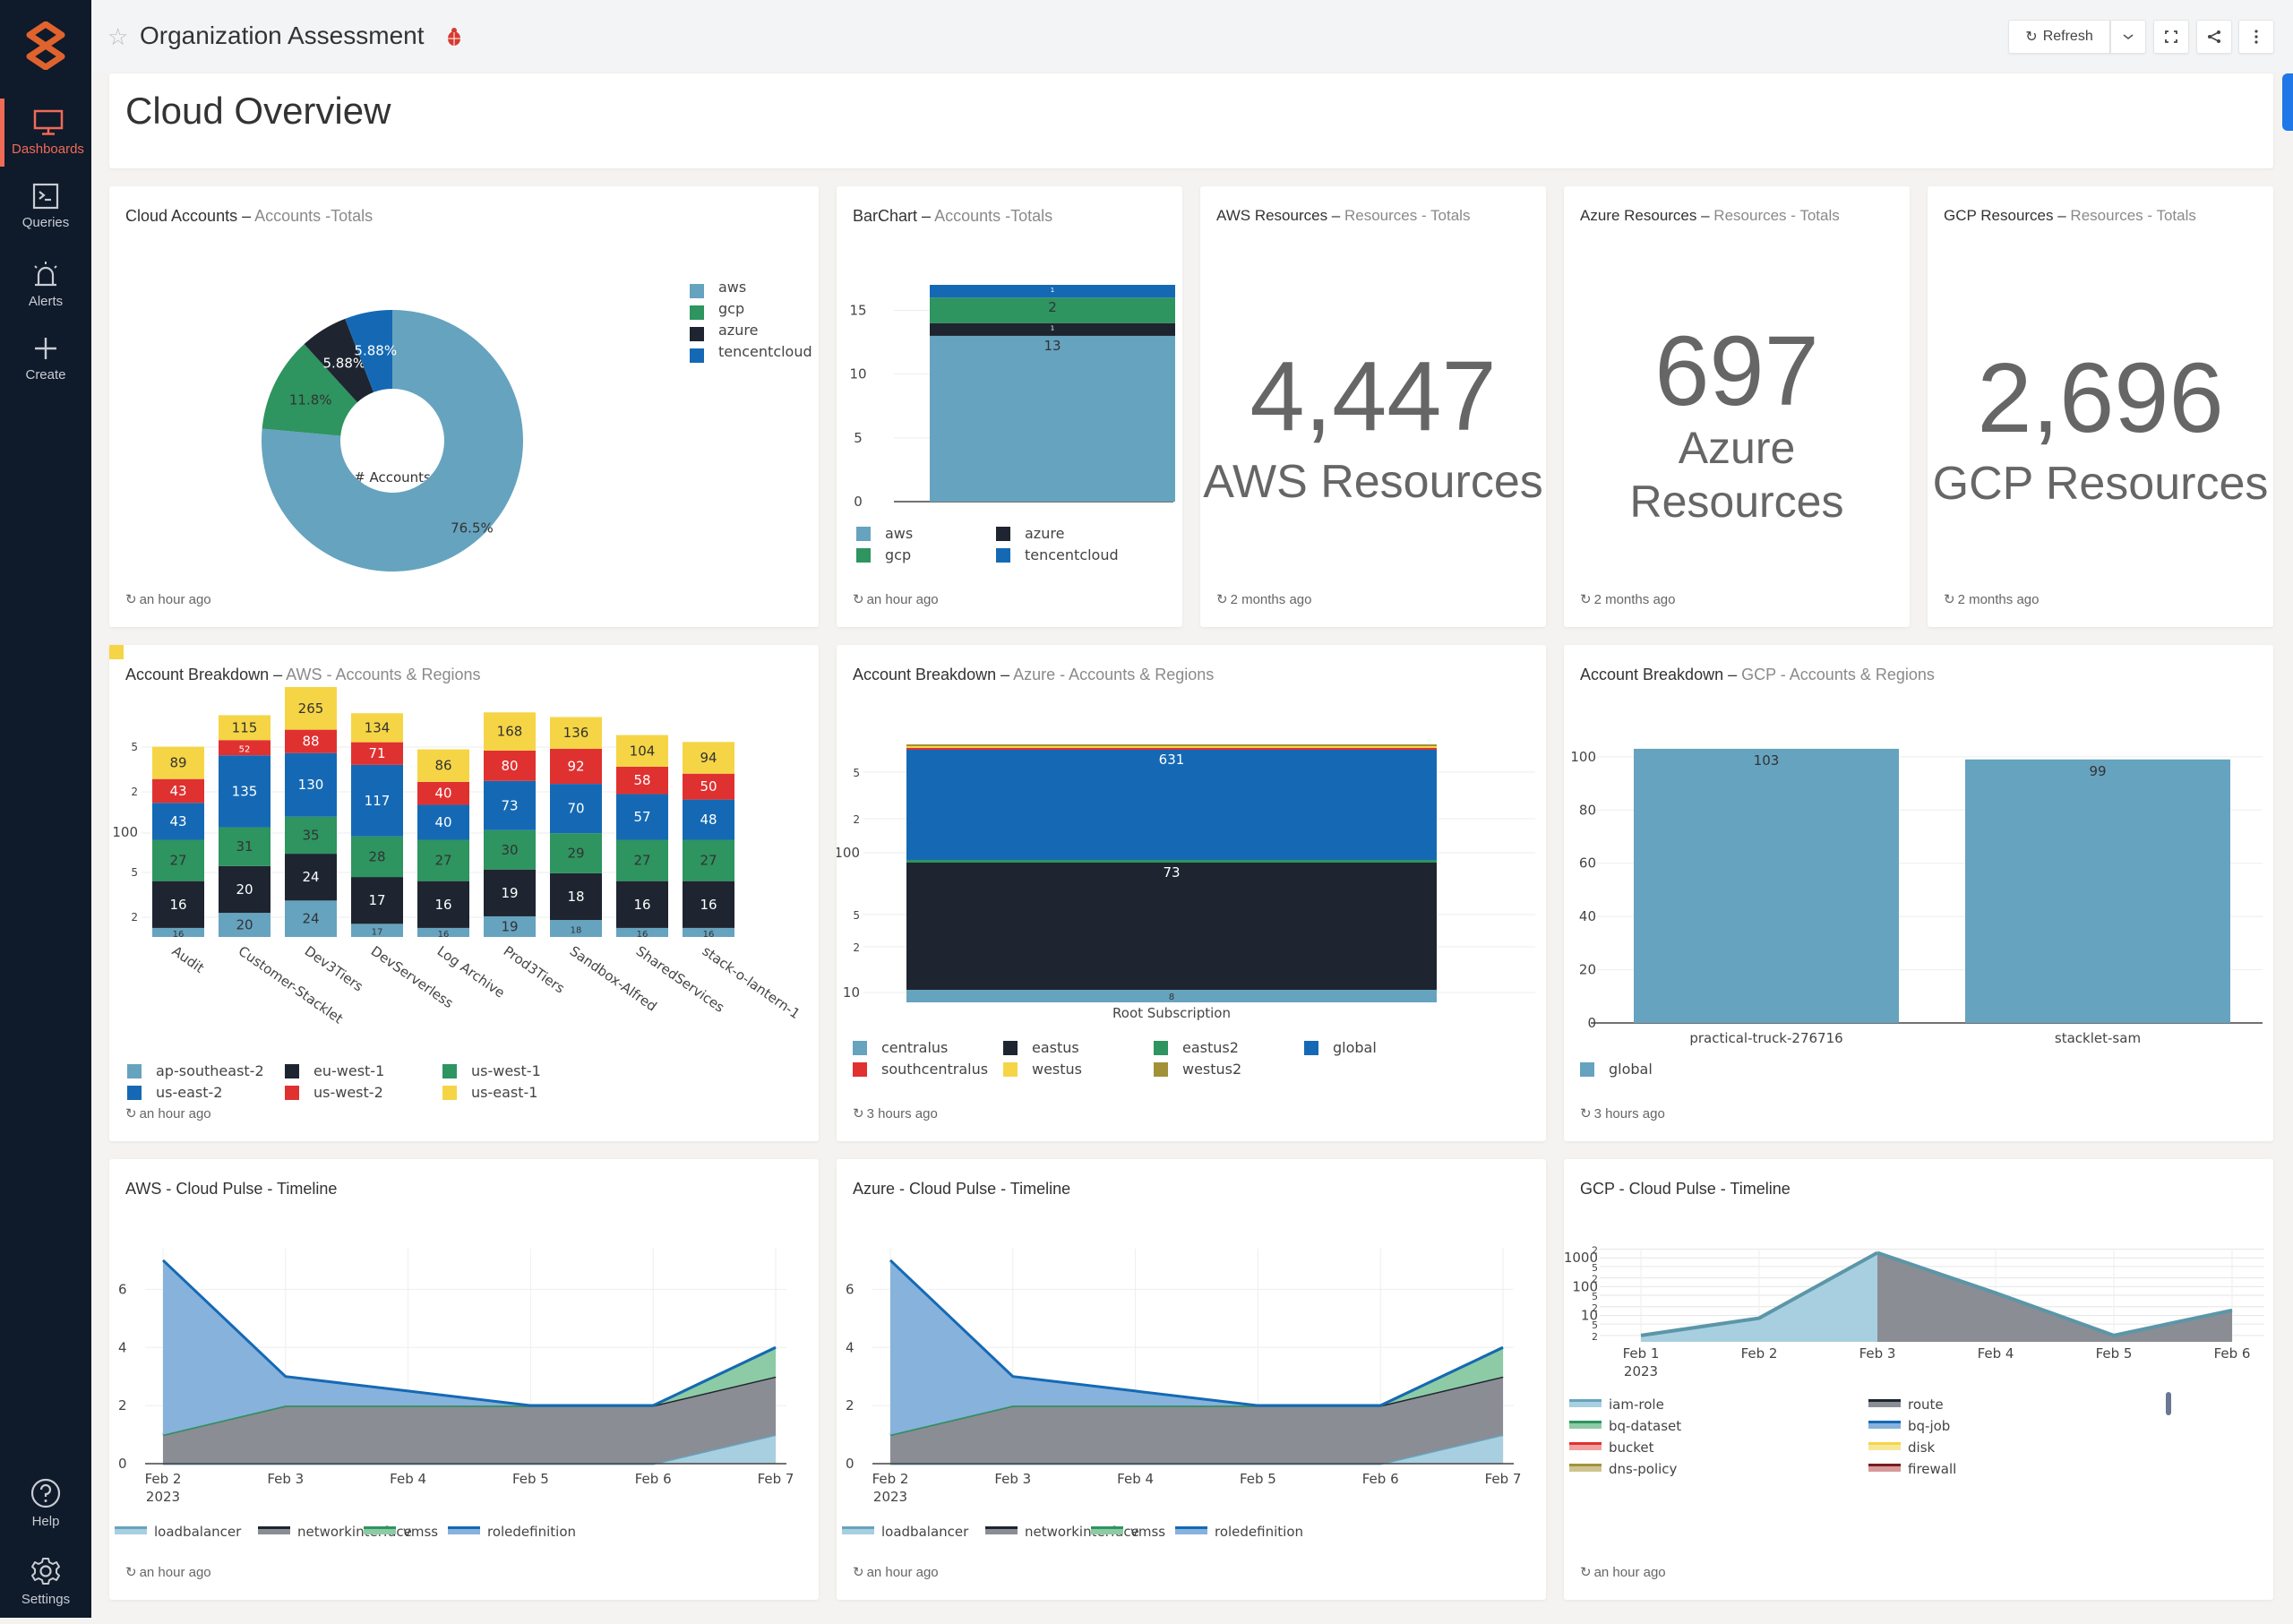  What do you see at coordinates (2287, 102) in the screenshot?
I see `side-panel-tab` at bounding box center [2287, 102].